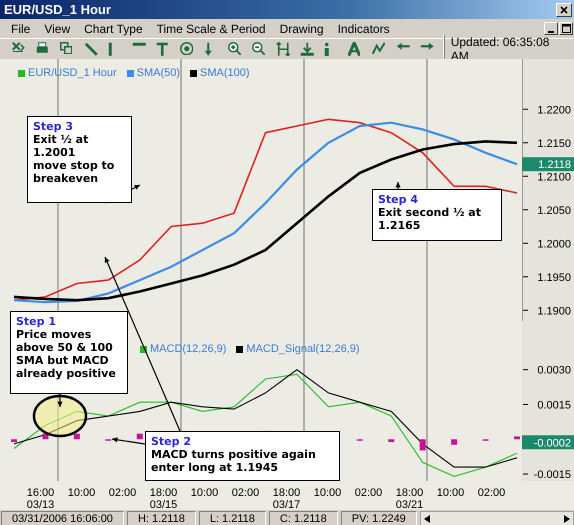 The height and width of the screenshot is (525, 574). What do you see at coordinates (21, 29) in the screenshot?
I see `menu-item: File` at bounding box center [21, 29].